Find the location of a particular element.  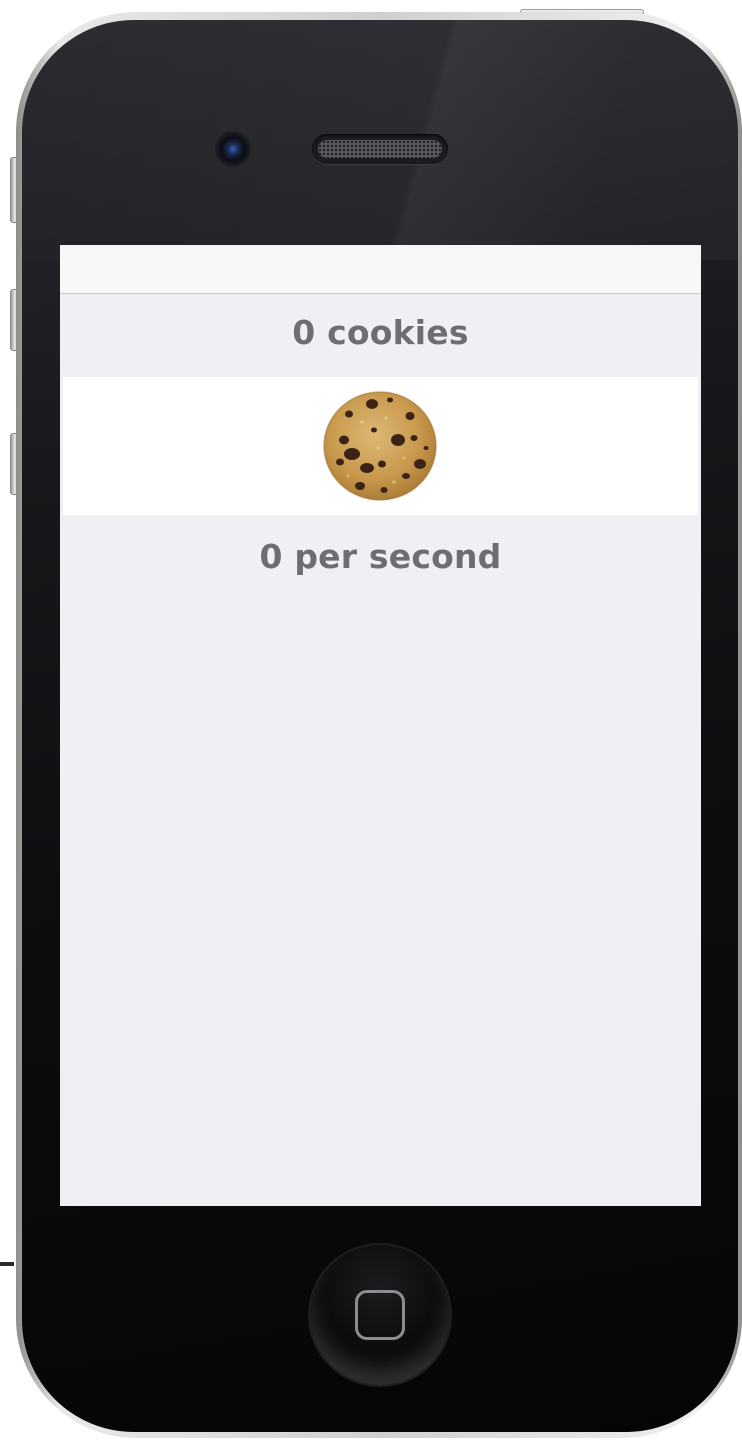

speaker-grill is located at coordinates (380, 149).